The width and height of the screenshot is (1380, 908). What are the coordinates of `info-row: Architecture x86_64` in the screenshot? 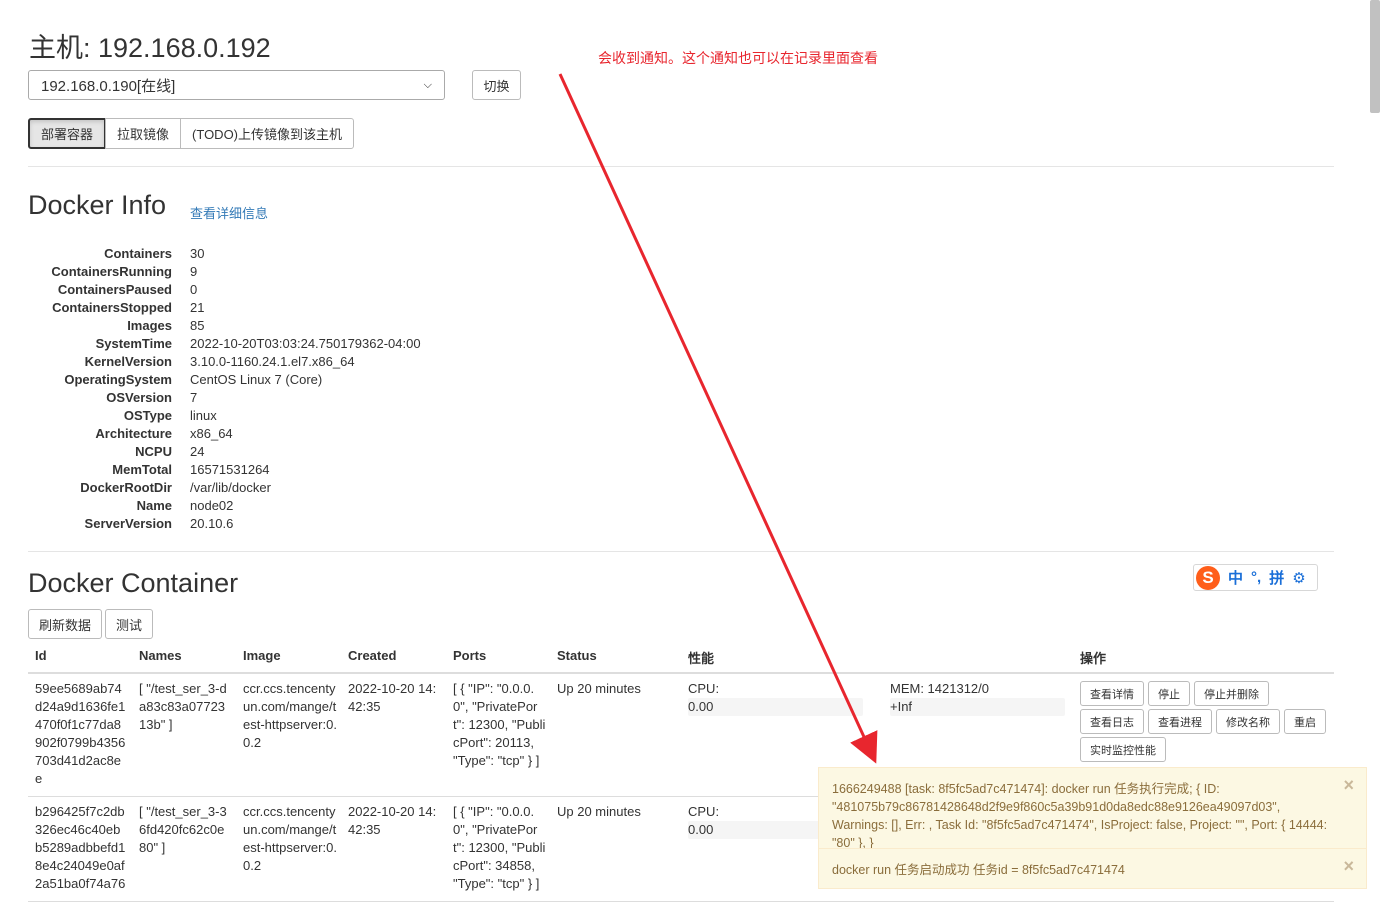 It's located at (278, 433).